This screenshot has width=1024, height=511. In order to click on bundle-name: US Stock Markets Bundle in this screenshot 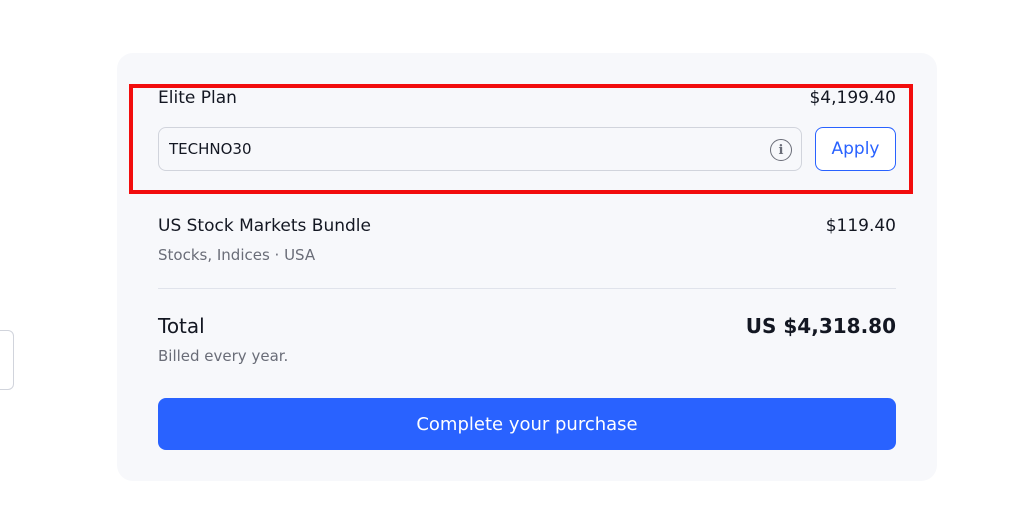, I will do `click(264, 226)`.